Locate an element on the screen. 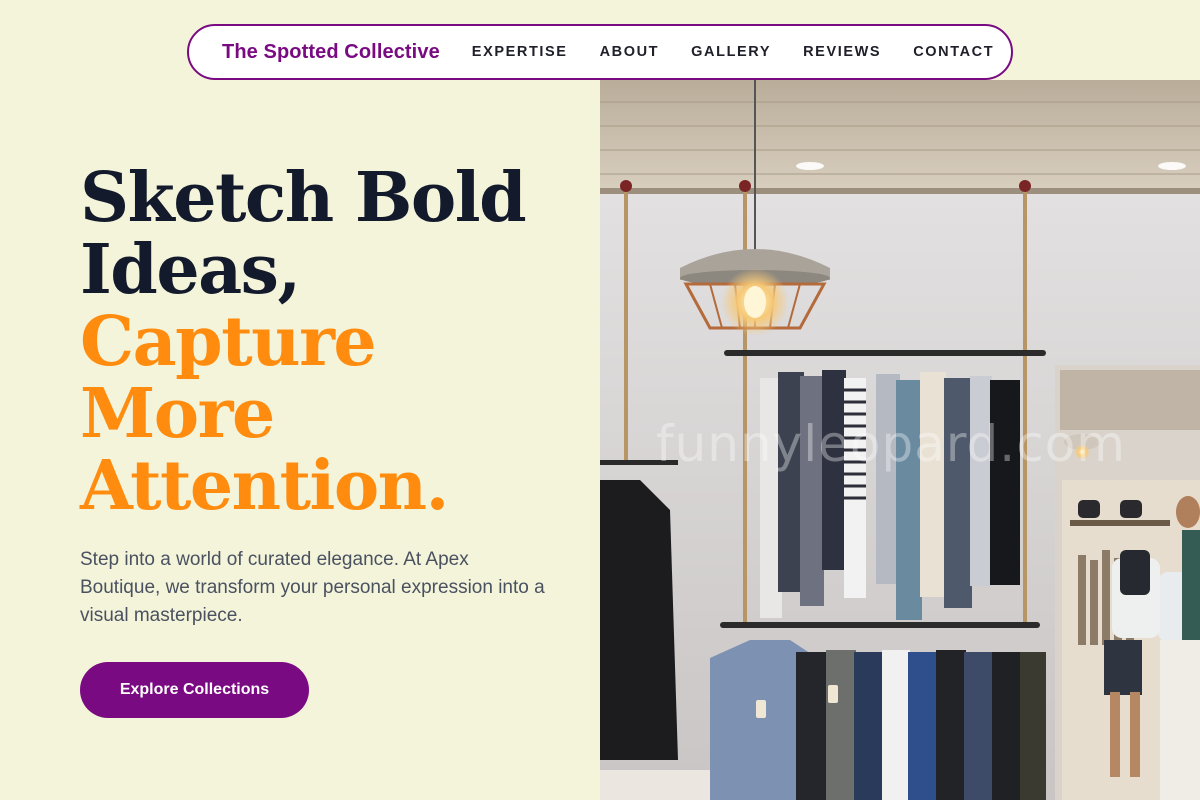  explore-collections-button: Explore Collections is located at coordinates (194, 690).